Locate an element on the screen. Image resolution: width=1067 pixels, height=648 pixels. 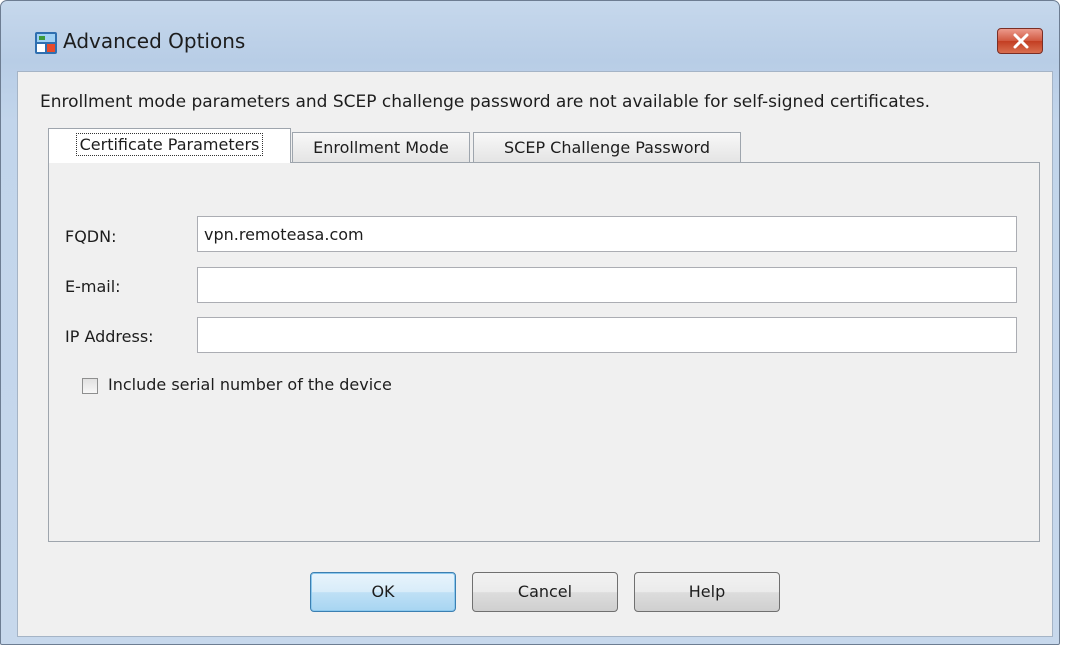
tab-certificate-parameters: Certificate Parameters is located at coordinates (169, 145).